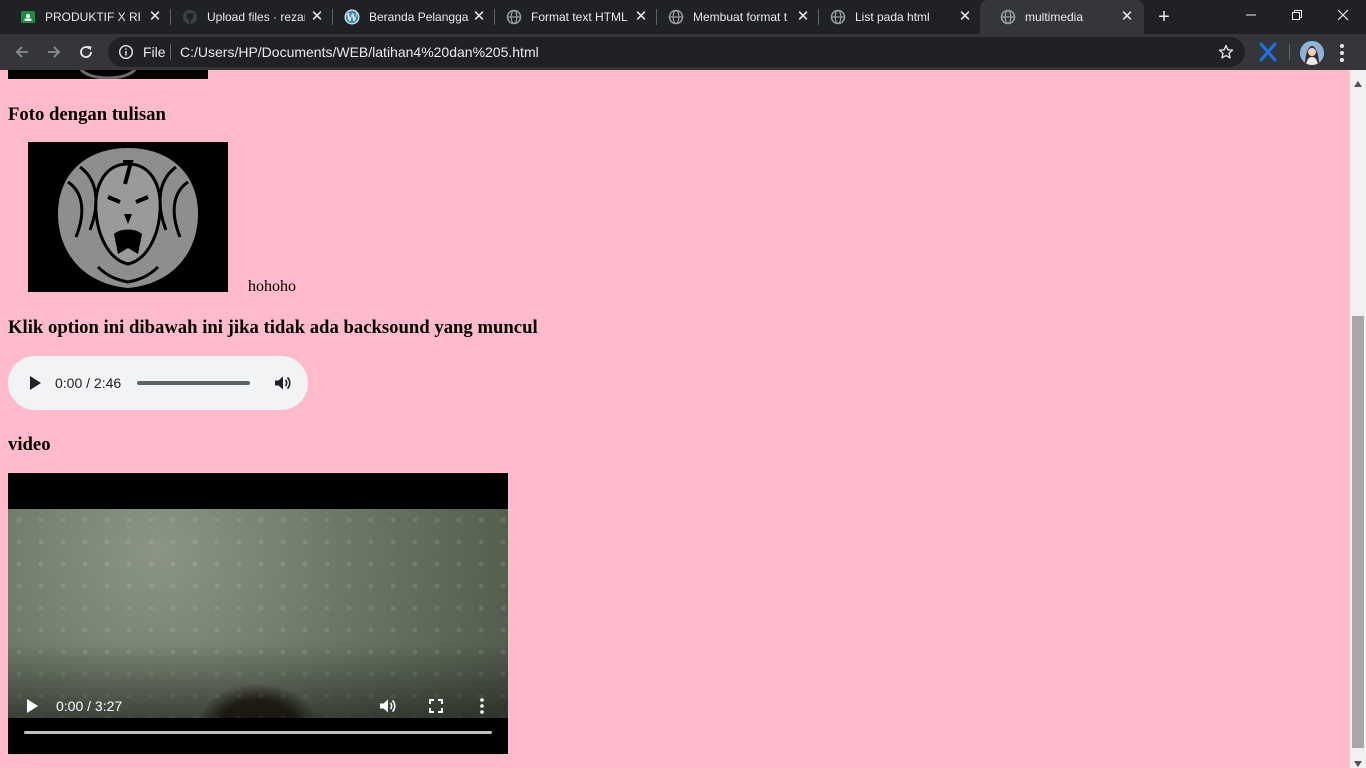 This screenshot has height=768, width=1366. Describe the element at coordinates (28, 17) in the screenshot. I see `classroom-icon` at that location.